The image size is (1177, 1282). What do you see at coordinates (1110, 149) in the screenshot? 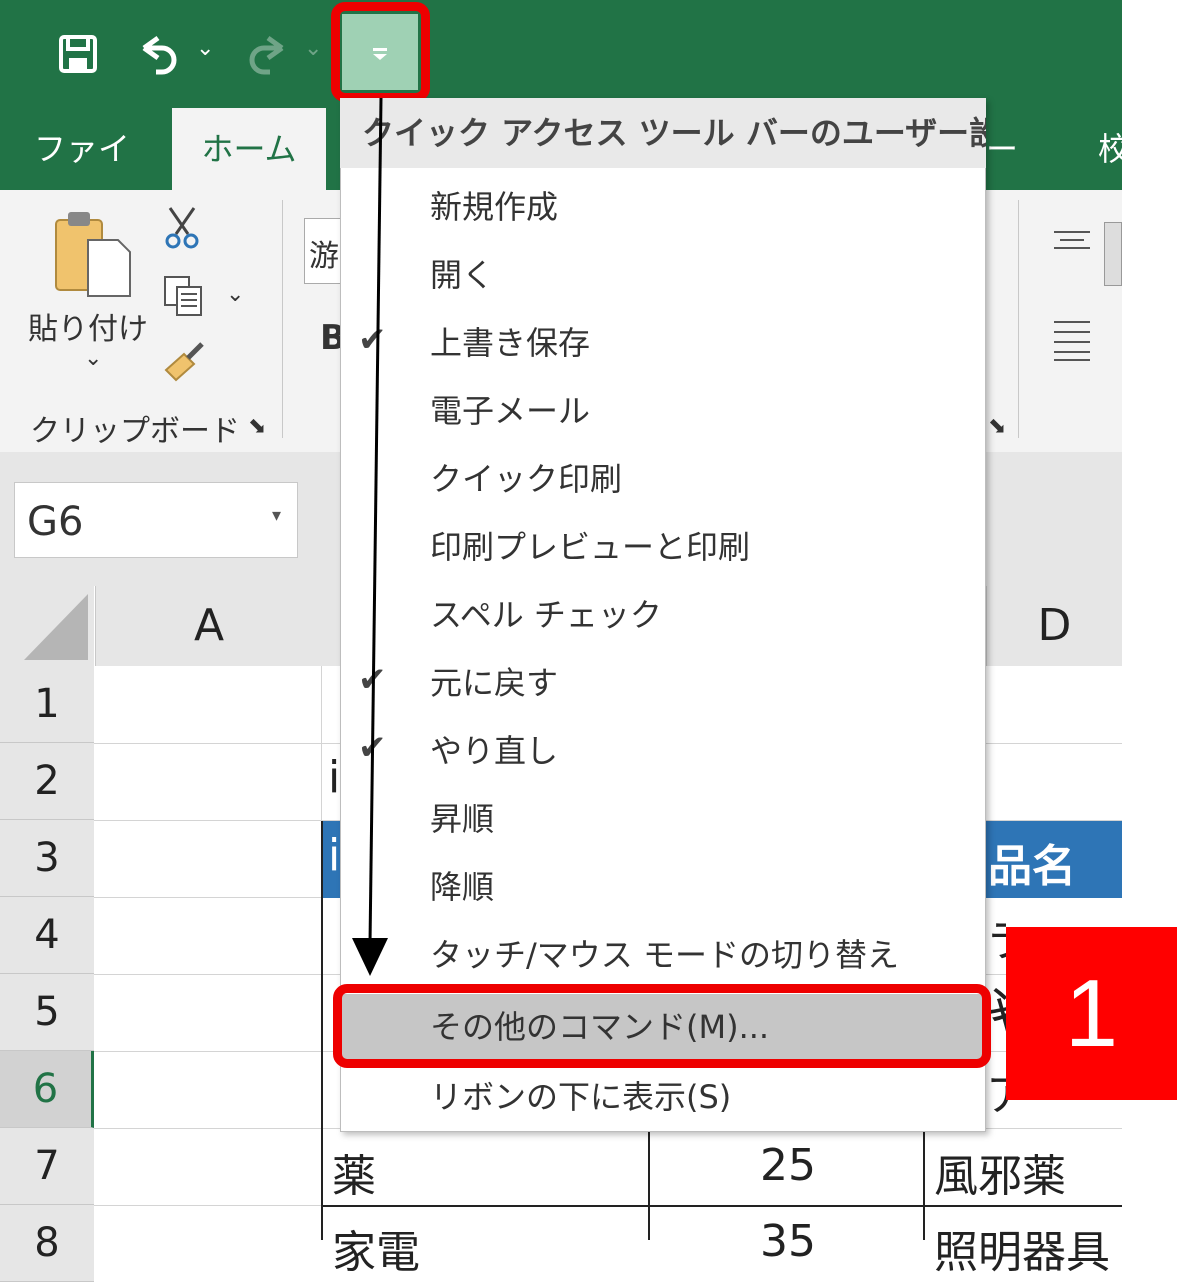
I see `tab-review: 校` at bounding box center [1110, 149].